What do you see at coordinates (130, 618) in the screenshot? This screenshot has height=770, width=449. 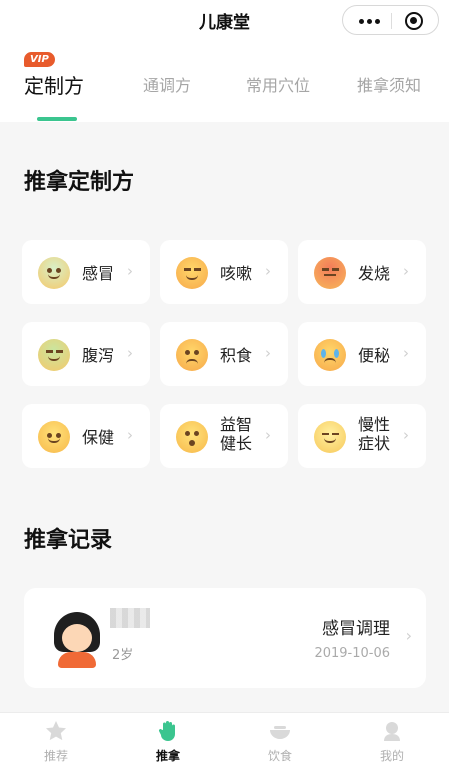 I see `blurred-child-name` at bounding box center [130, 618].